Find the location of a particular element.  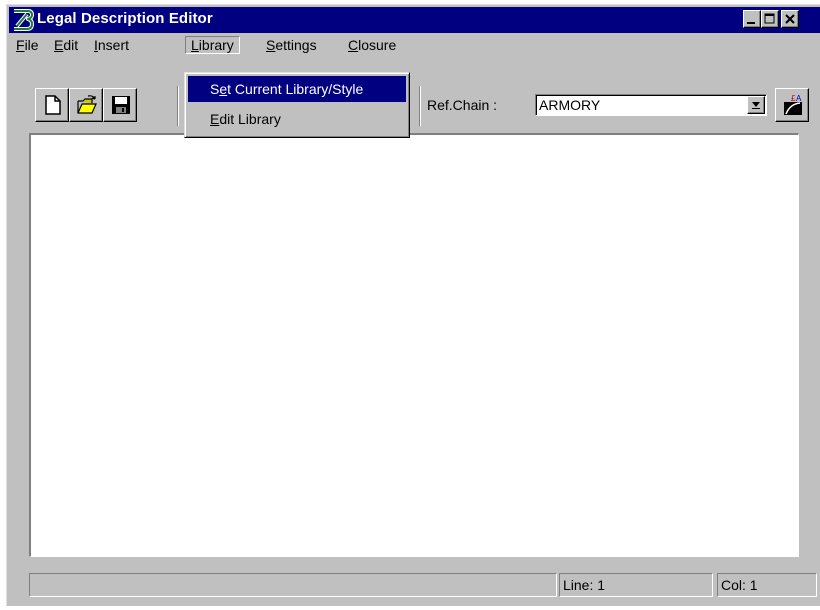

menu-item-set-current-library-style: Set Current Library/Style is located at coordinates (297, 89).